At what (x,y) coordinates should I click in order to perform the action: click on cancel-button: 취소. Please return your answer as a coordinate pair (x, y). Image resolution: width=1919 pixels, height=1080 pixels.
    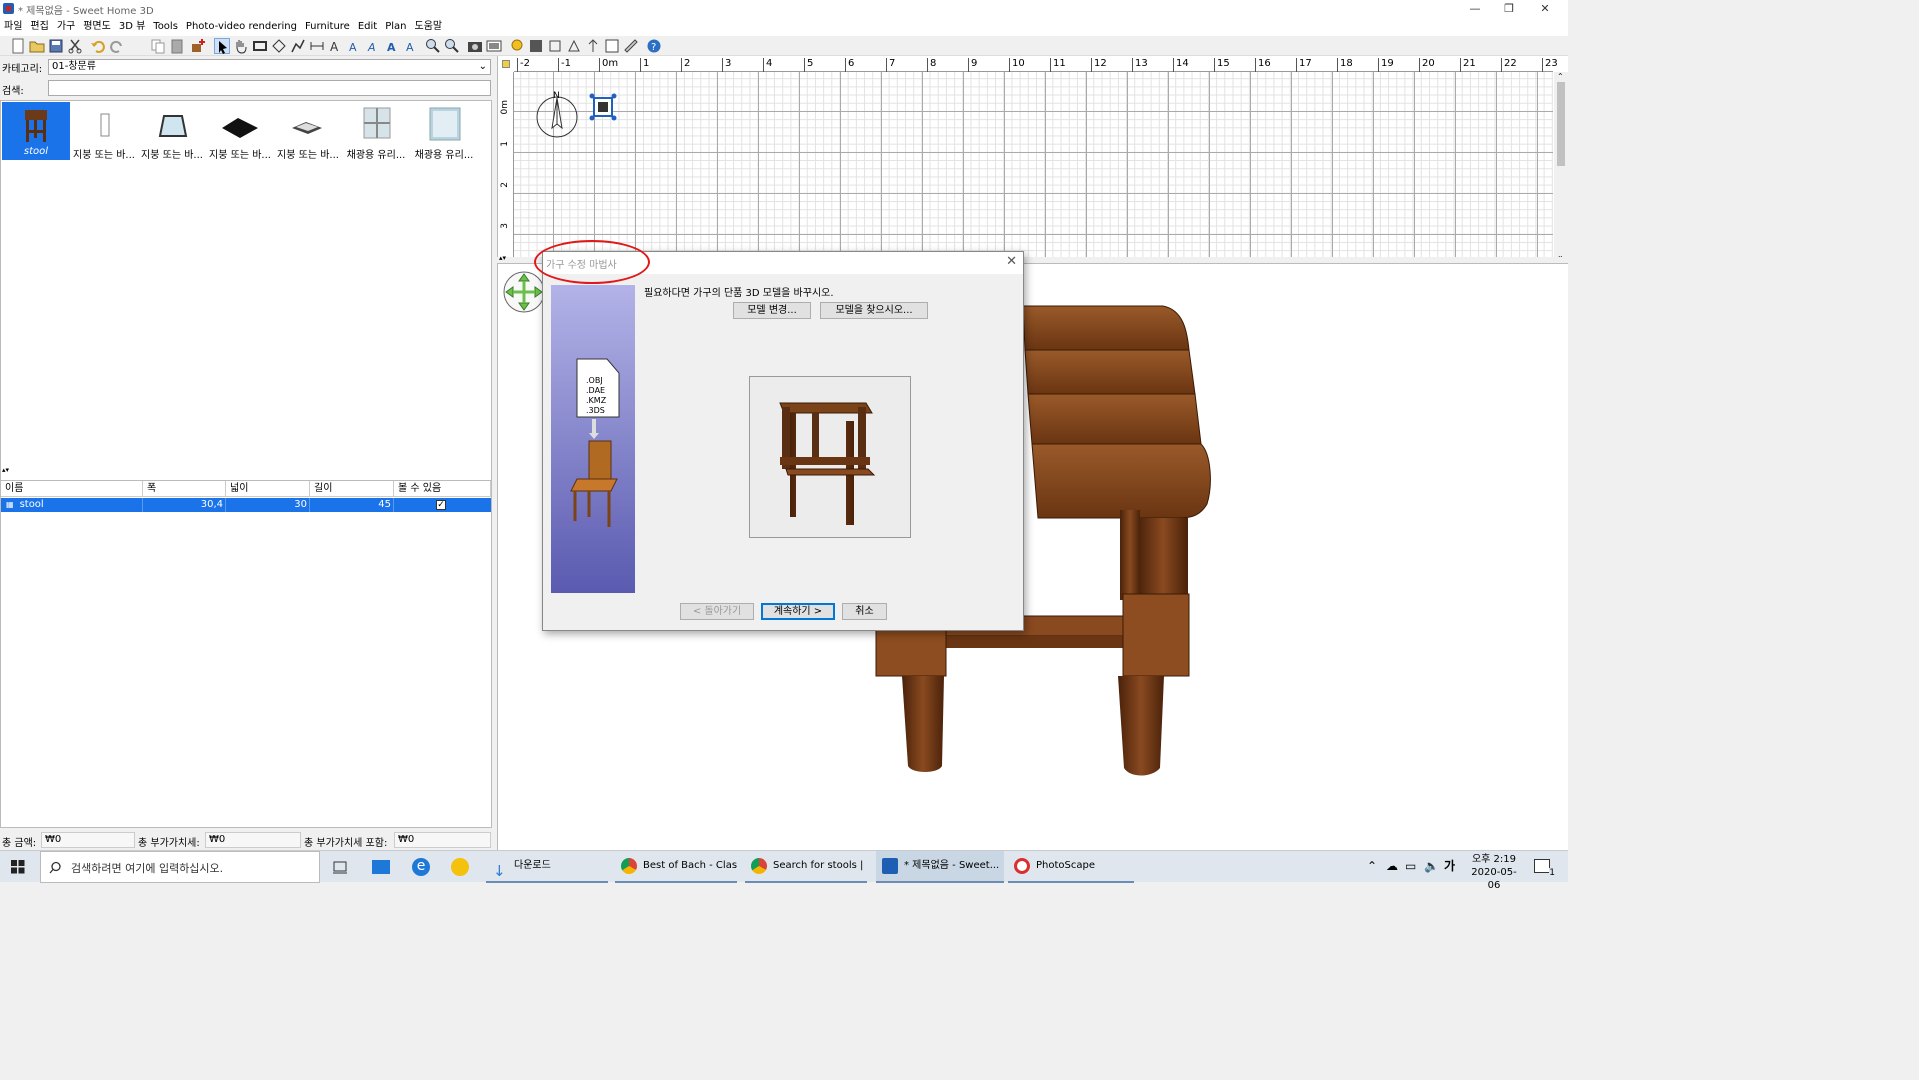
    Looking at the image, I should click on (864, 611).